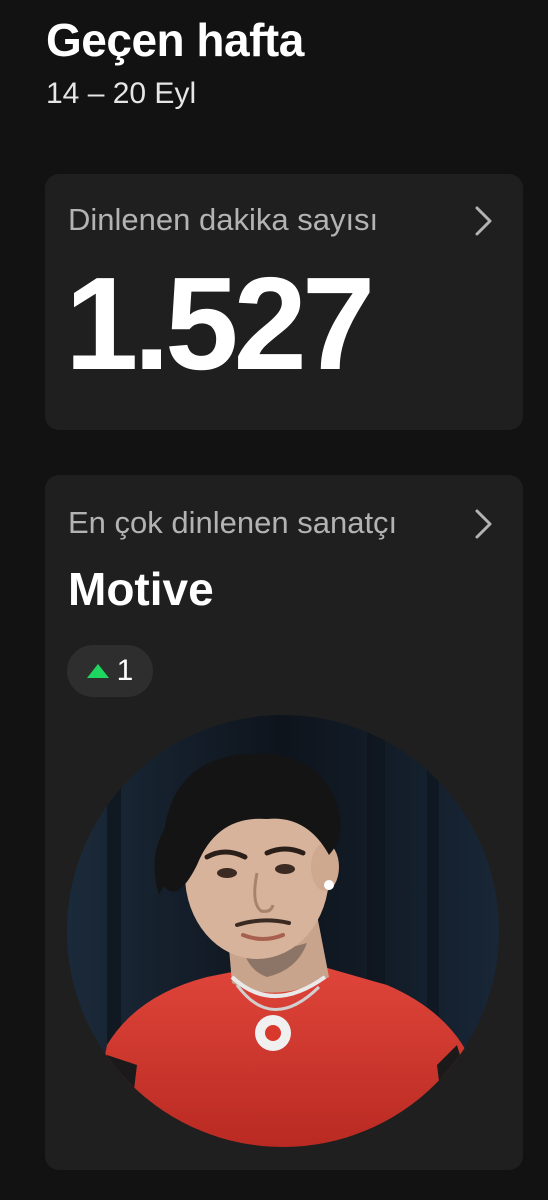  I want to click on triangle-up-icon, so click(97, 671).